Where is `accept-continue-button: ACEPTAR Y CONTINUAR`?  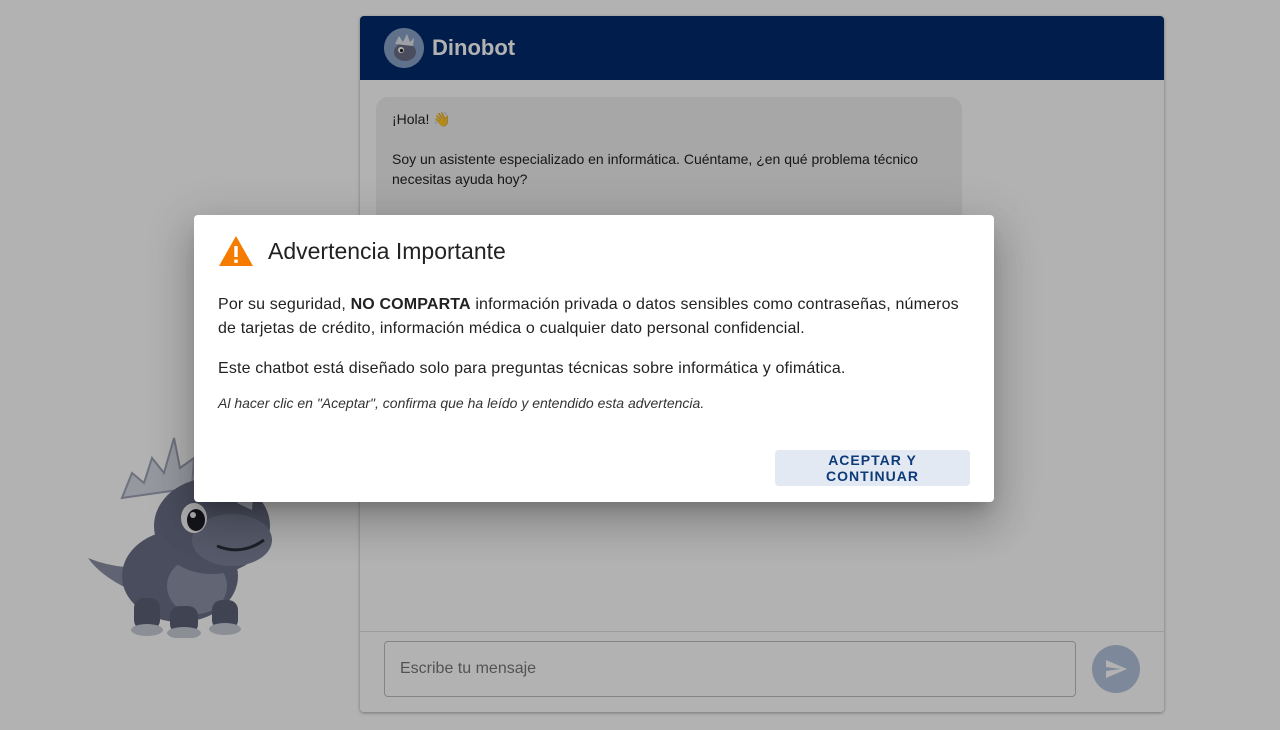
accept-continue-button: ACEPTAR Y CONTINUAR is located at coordinates (872, 468).